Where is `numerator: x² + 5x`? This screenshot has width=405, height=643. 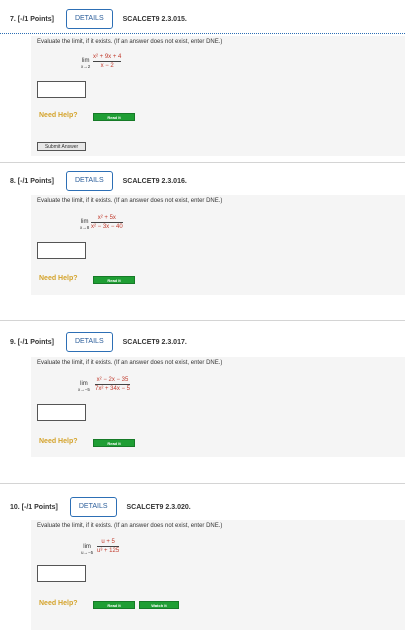
numerator: x² + 5x is located at coordinates (106, 218).